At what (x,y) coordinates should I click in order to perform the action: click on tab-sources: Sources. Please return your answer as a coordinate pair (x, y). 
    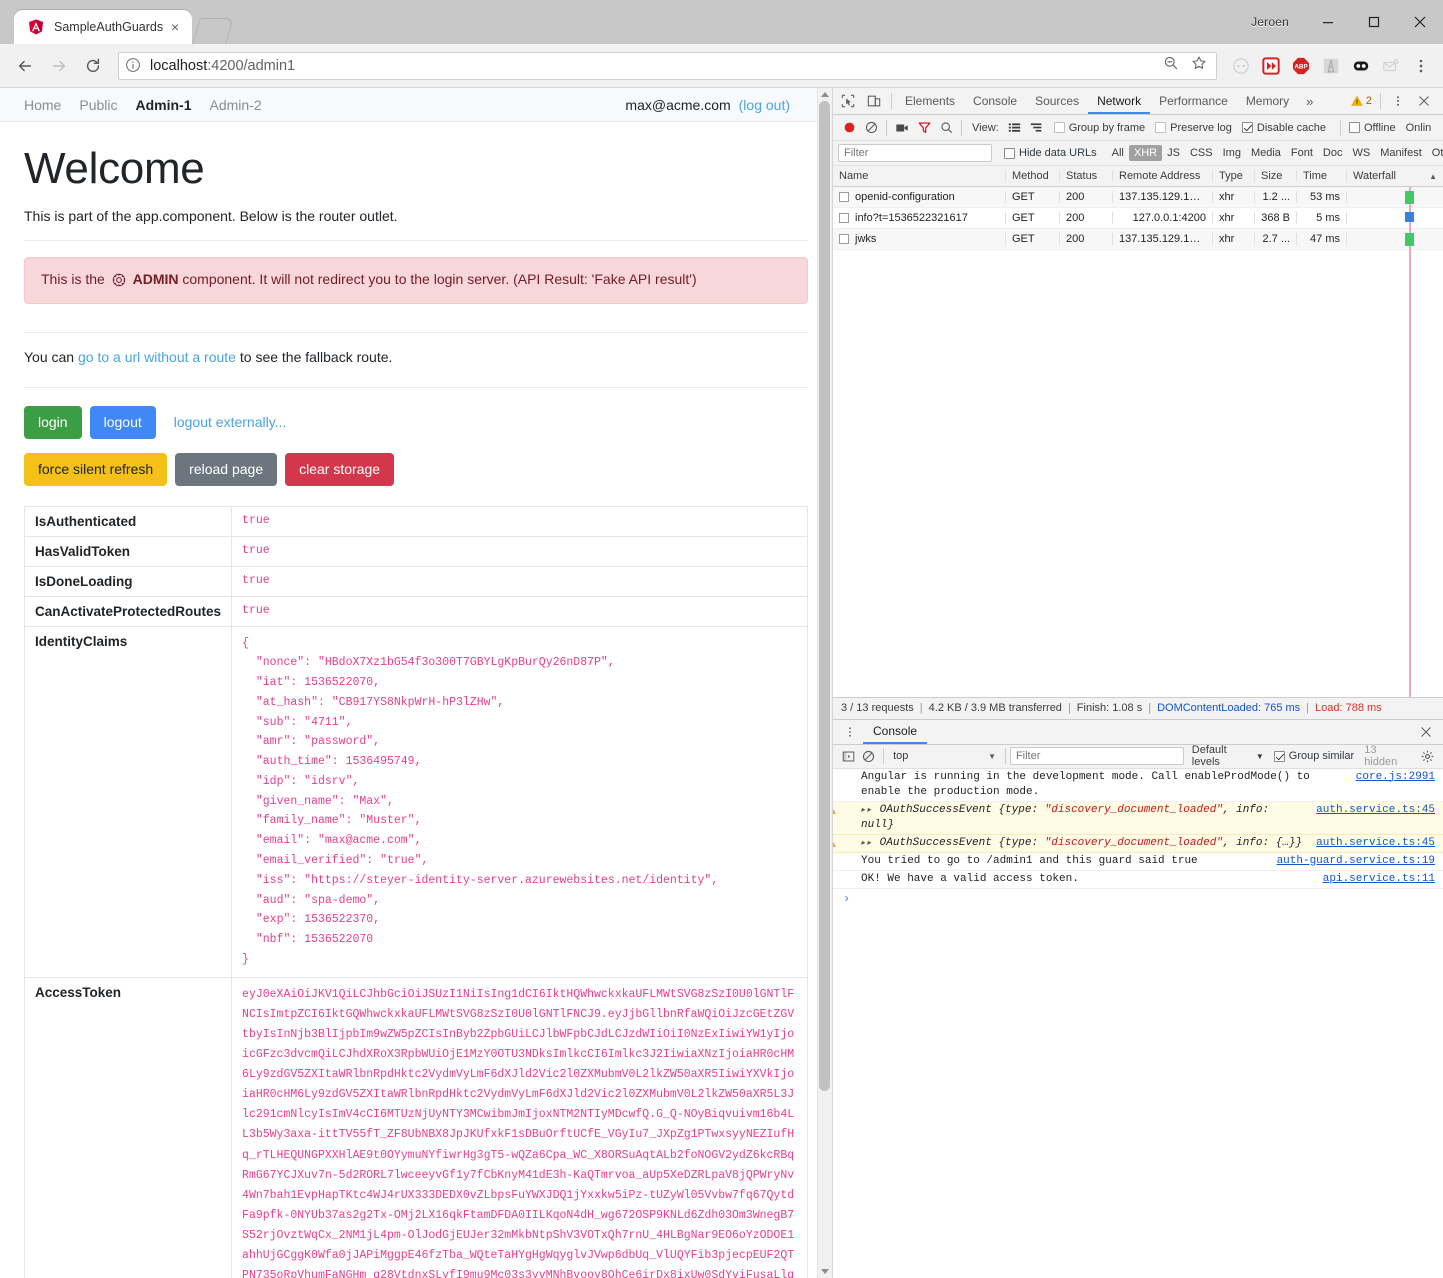
    Looking at the image, I should click on (1057, 101).